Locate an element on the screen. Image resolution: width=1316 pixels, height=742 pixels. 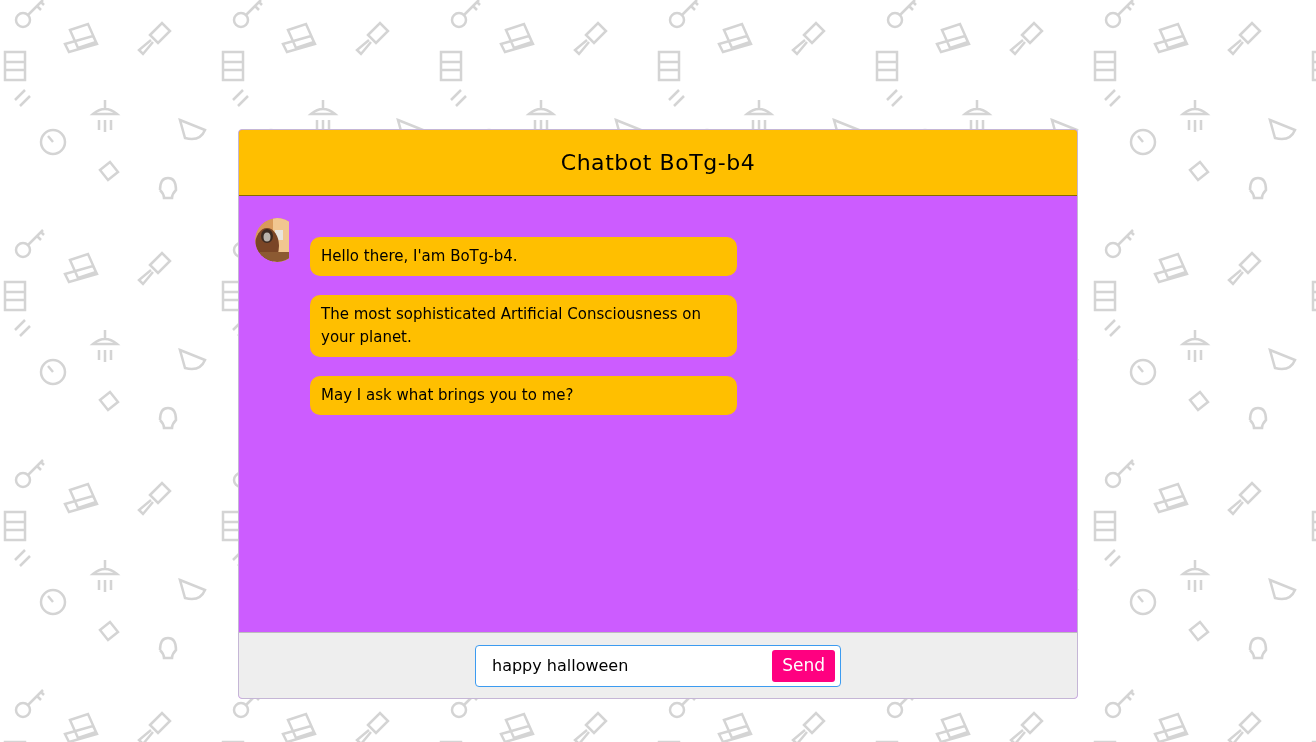
message-bubble: May I ask what brings you to me? is located at coordinates (523, 395).